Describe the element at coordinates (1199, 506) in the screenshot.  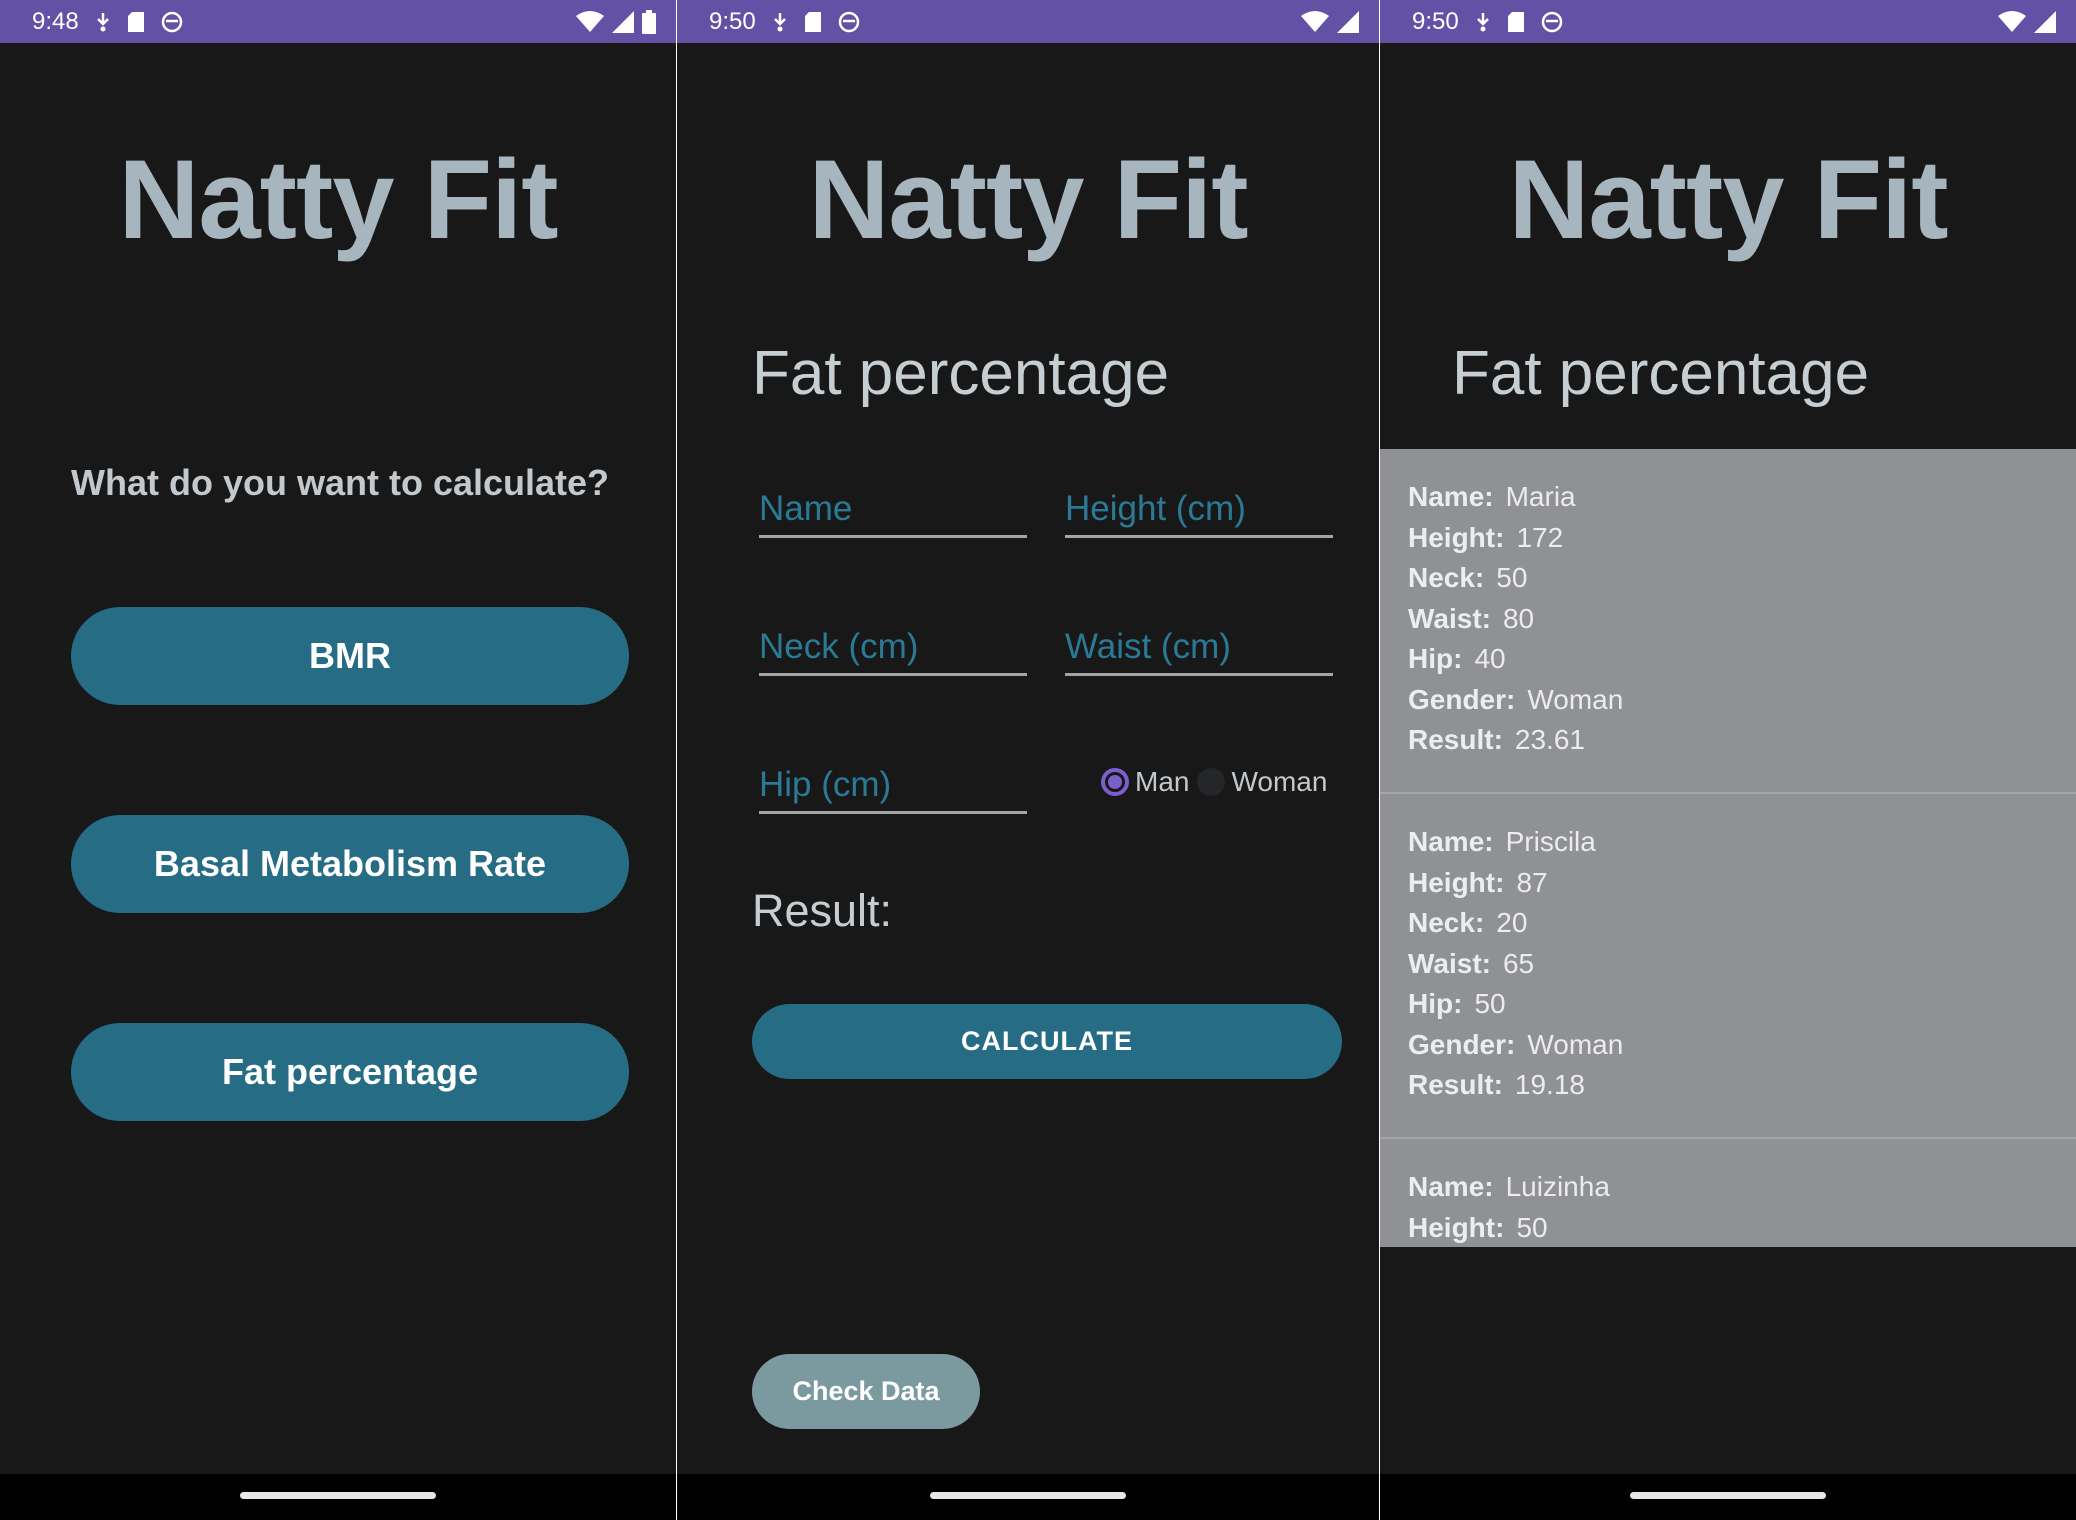
I see `height-input: Height (cm)` at that location.